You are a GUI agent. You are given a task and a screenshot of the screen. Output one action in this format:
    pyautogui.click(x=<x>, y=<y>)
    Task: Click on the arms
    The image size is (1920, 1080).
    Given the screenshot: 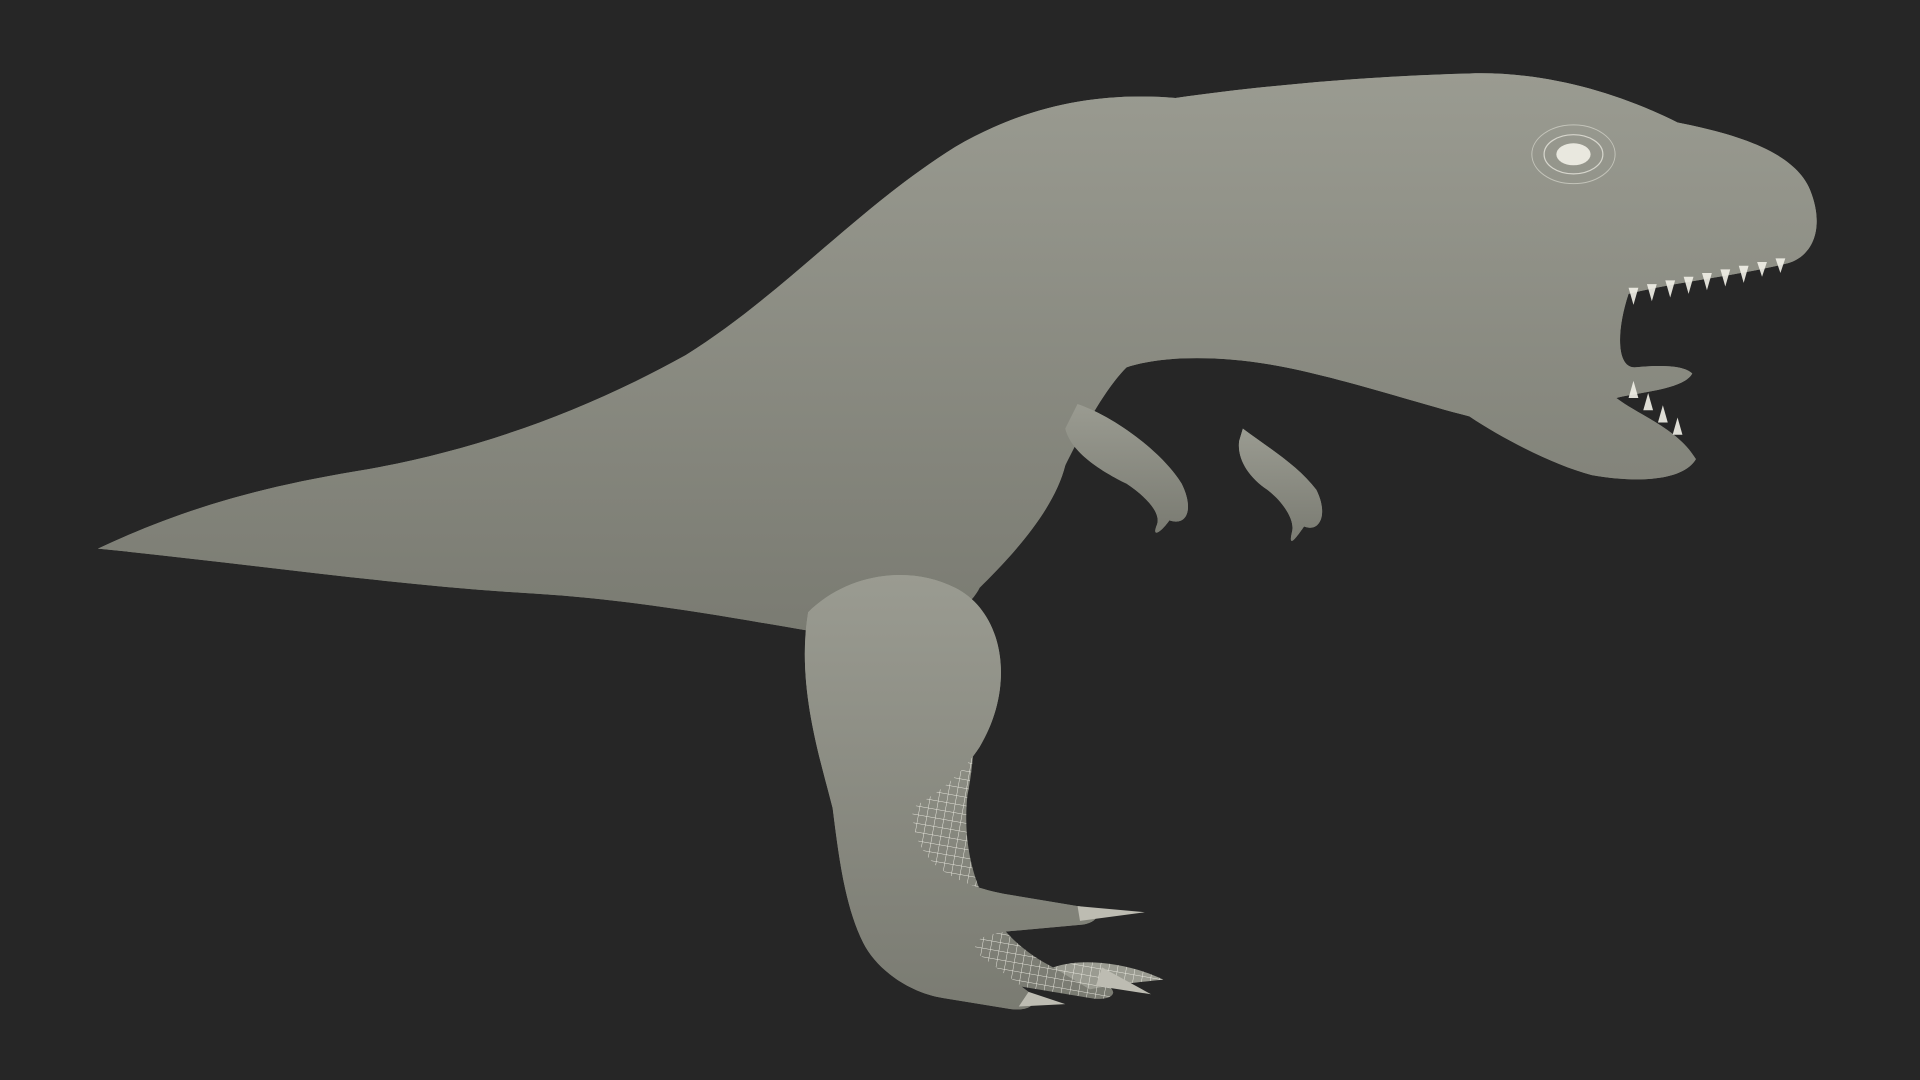 What is the action you would take?
    pyautogui.click(x=1194, y=472)
    